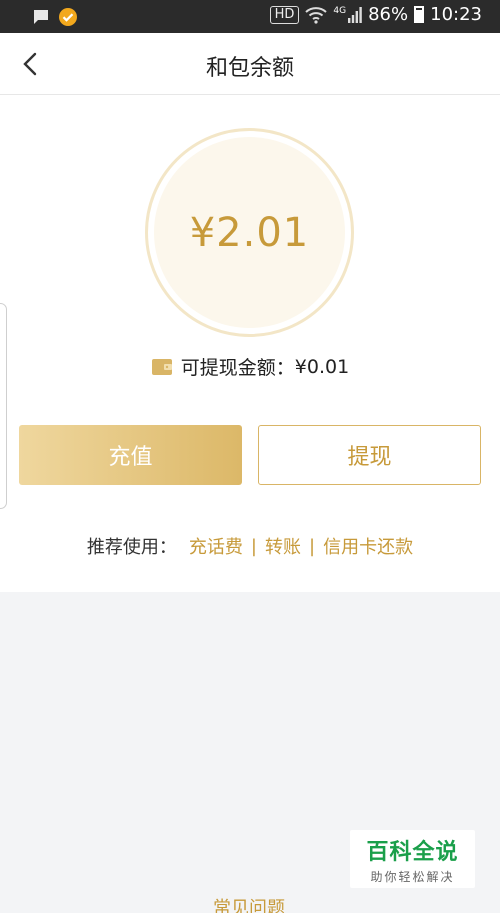  I want to click on recharge-button: 充值, so click(130, 455).